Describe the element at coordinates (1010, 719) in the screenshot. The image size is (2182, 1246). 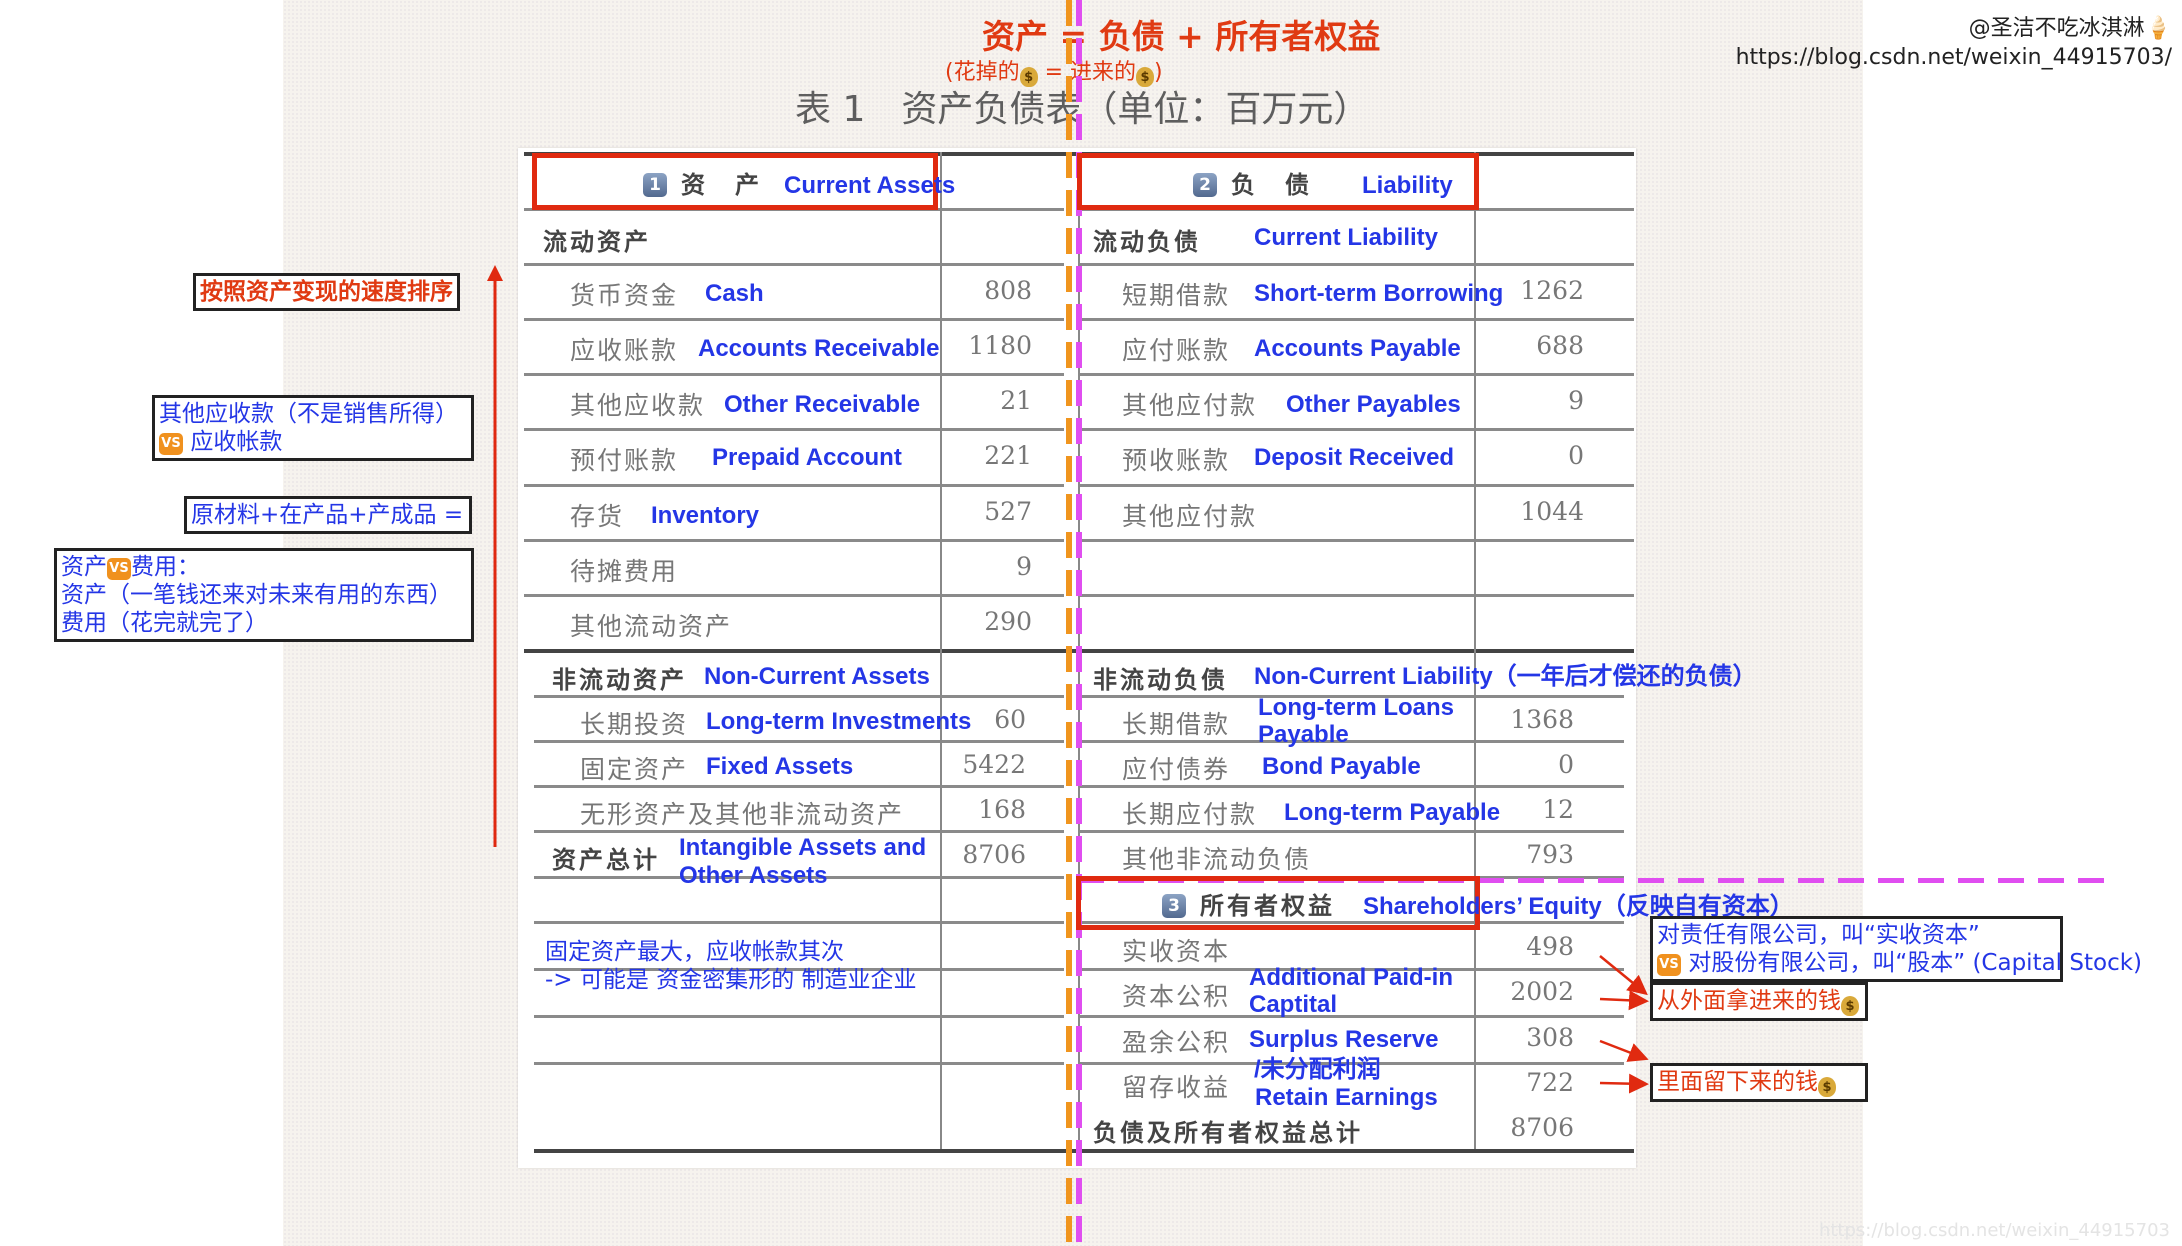
I see `asset-row-value: 60` at that location.